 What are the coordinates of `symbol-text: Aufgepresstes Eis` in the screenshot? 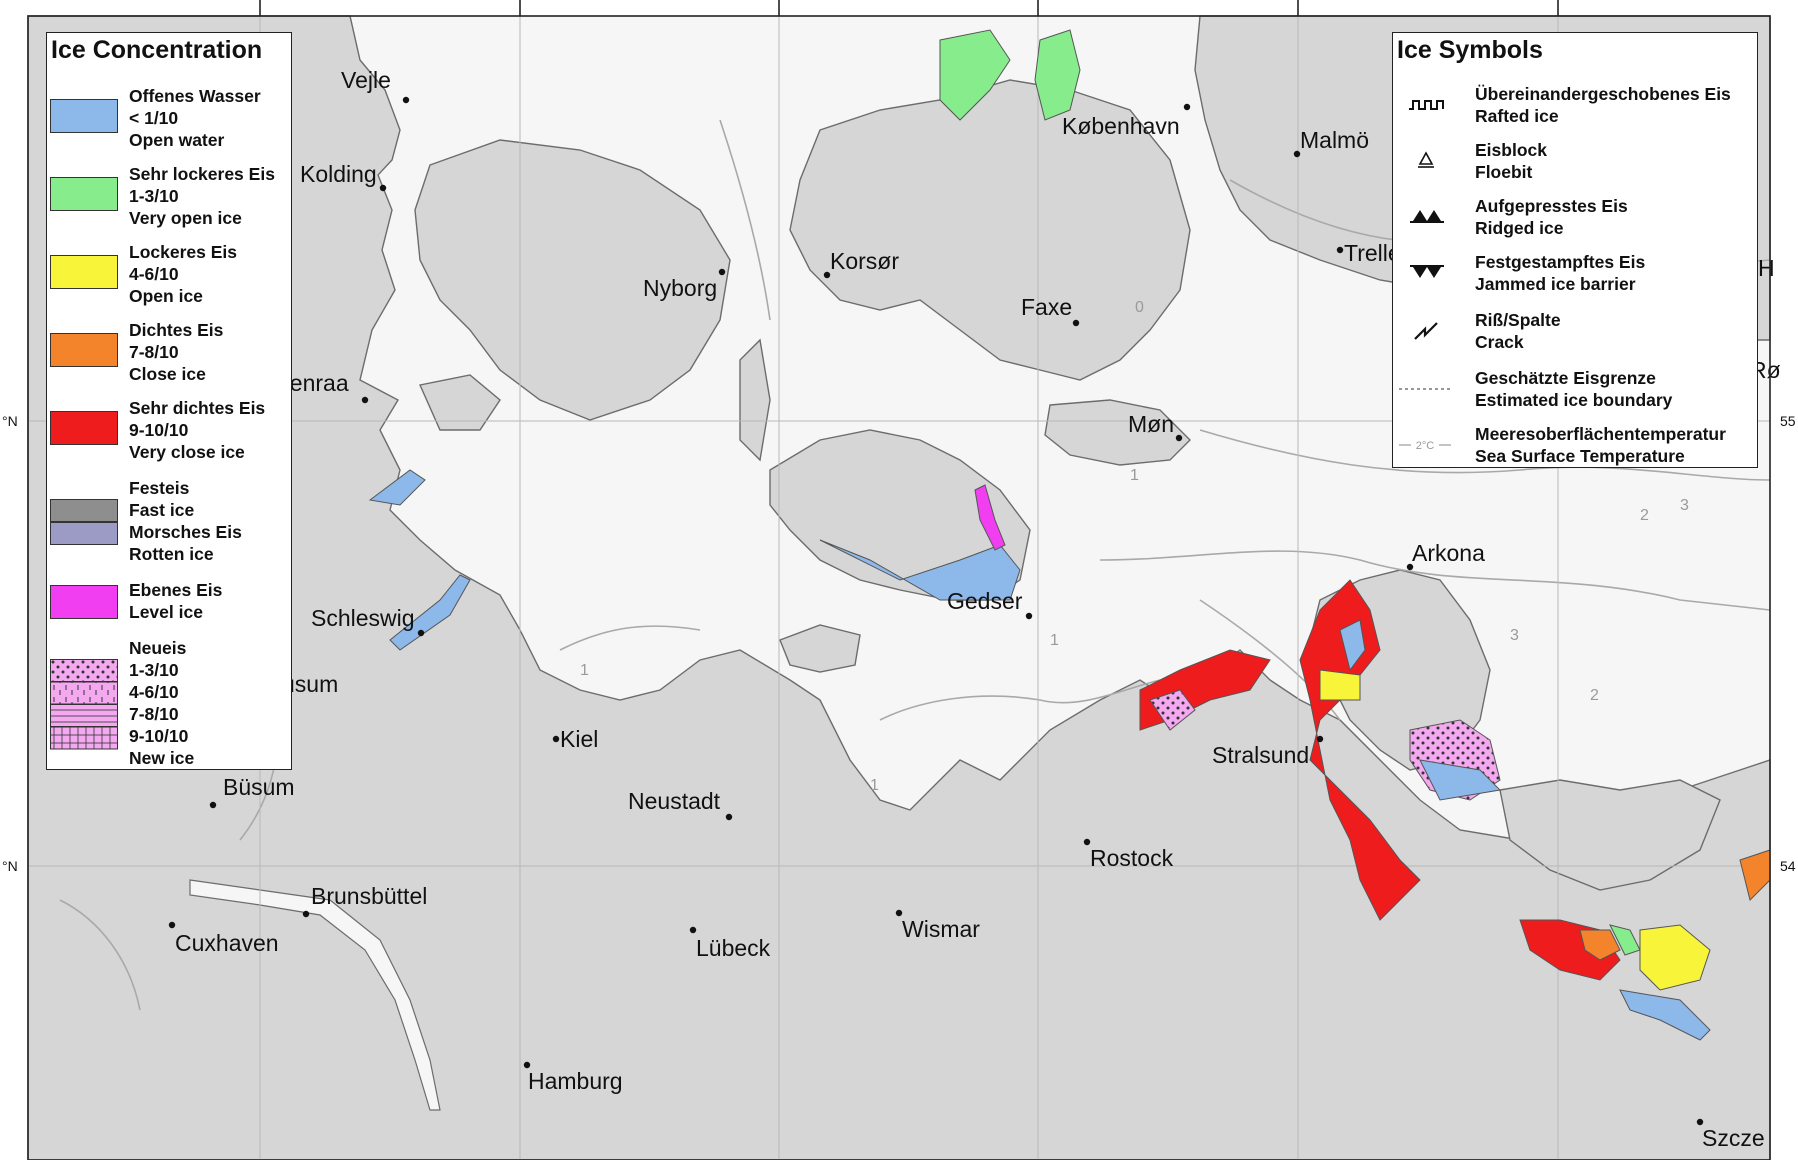 It's located at (1551, 206).